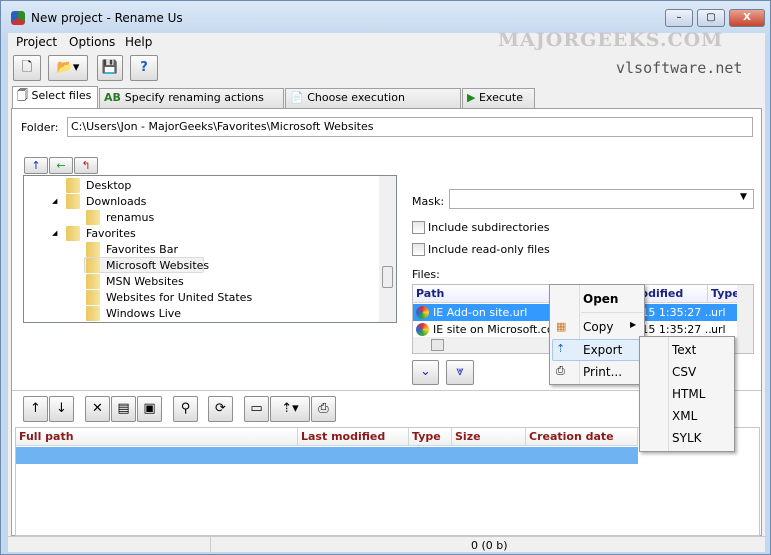 The width and height of the screenshot is (771, 555). Describe the element at coordinates (86, 165) in the screenshot. I see `return-button: ↰` at that location.